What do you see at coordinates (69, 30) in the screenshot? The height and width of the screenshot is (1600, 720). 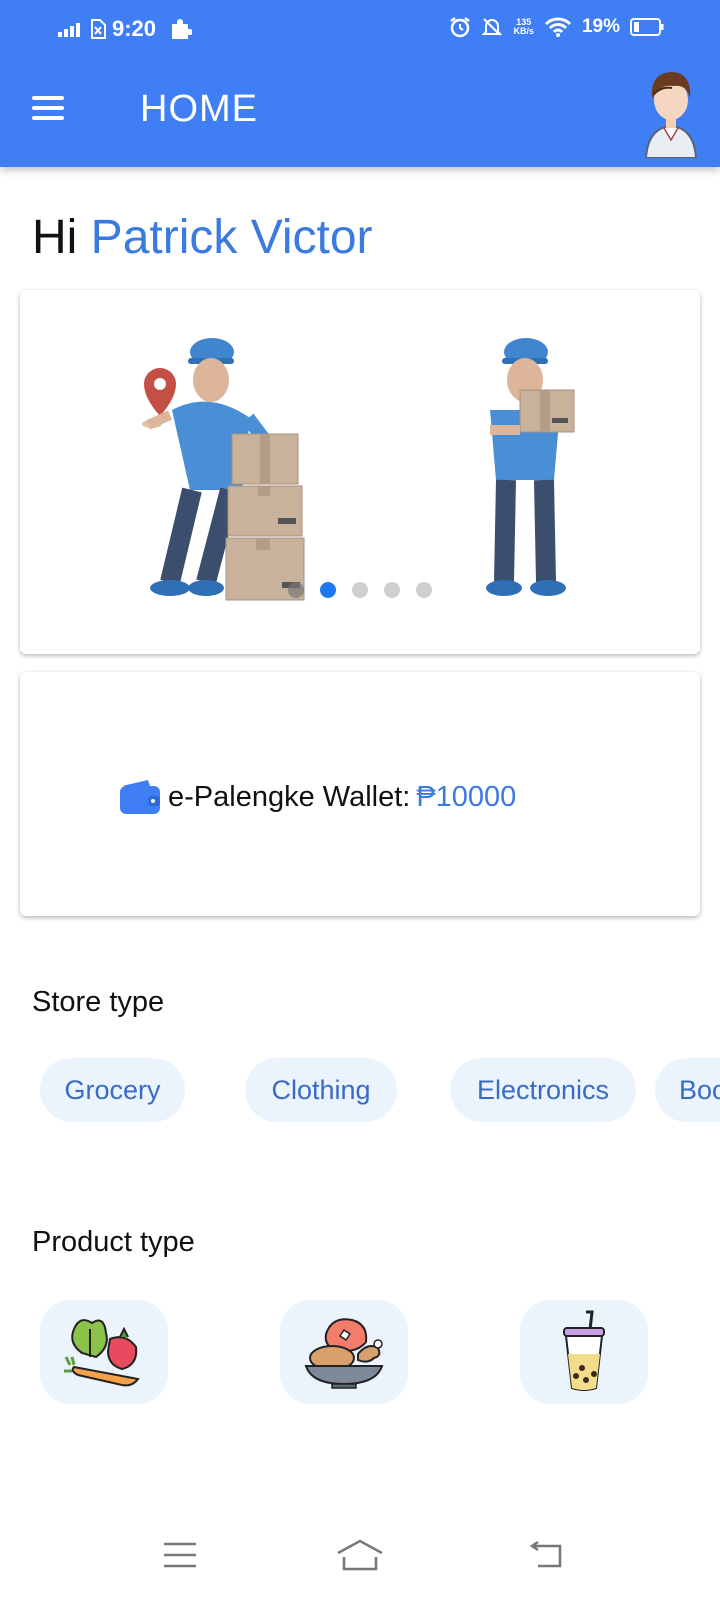 I see `signal-icon` at bounding box center [69, 30].